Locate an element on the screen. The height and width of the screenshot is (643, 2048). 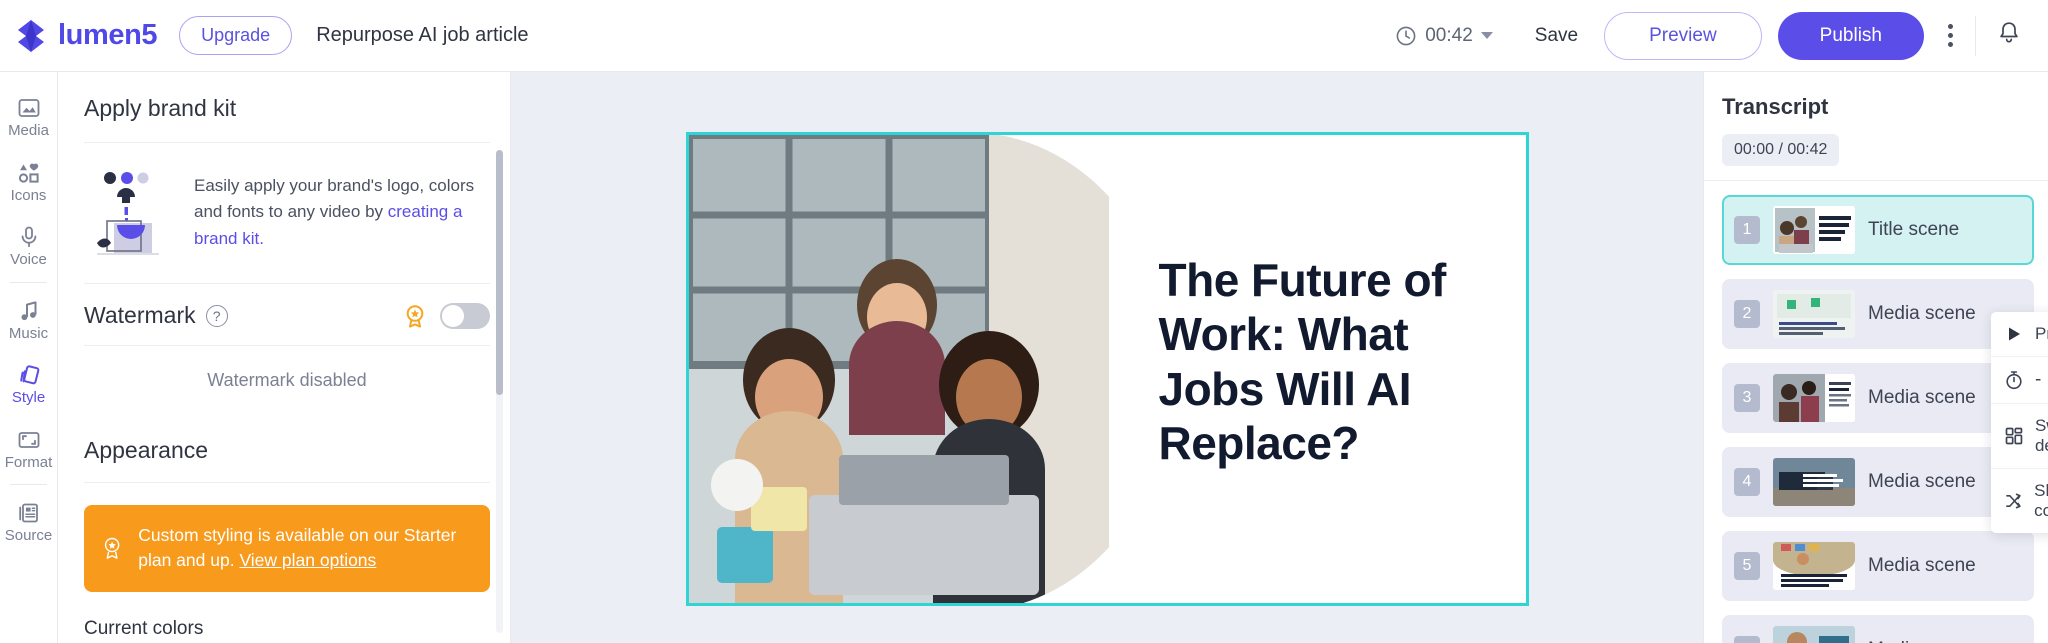
sidebar-item-icons: Icons is located at coordinates (28, 181).